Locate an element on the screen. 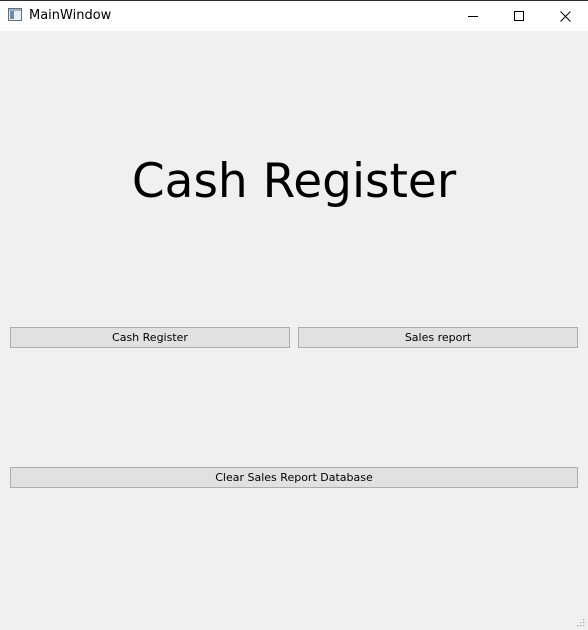  app-window-icon is located at coordinates (15, 14).